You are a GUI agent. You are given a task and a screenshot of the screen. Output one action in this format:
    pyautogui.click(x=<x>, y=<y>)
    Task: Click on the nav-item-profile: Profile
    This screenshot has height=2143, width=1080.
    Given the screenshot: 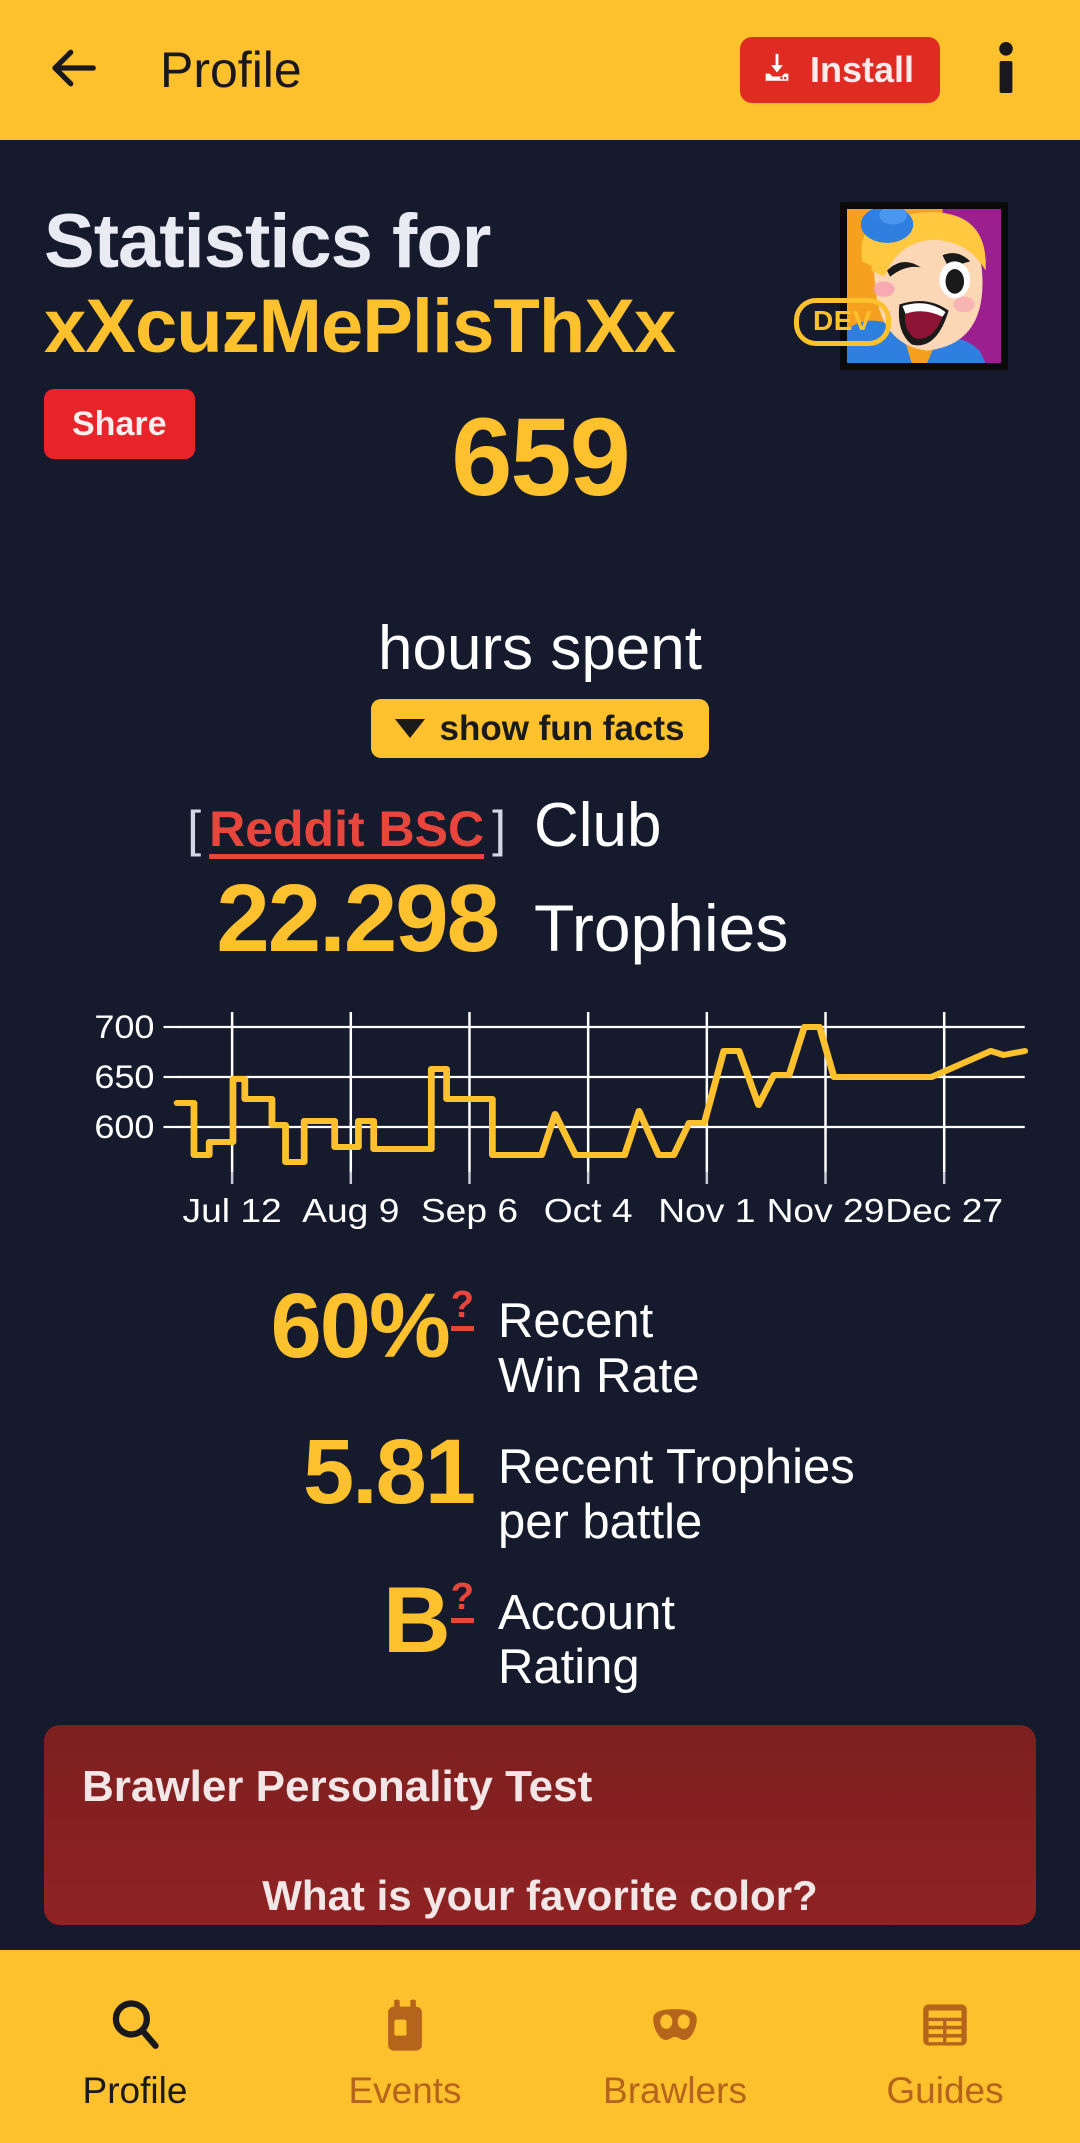 What is the action you would take?
    pyautogui.click(x=135, y=2046)
    